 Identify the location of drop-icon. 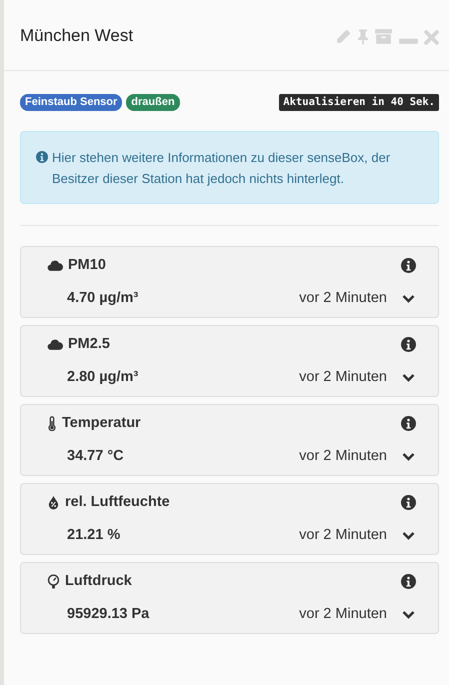
(53, 502).